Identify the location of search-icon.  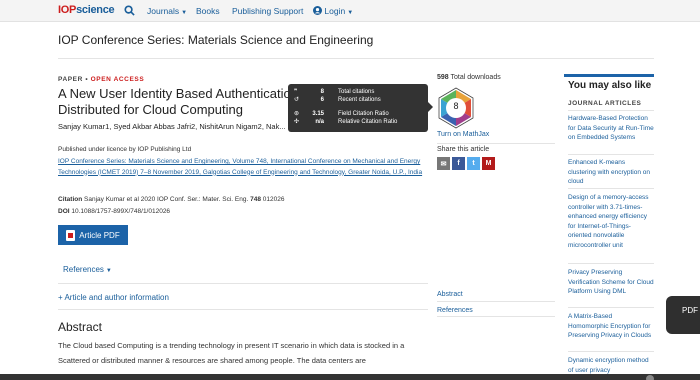
(129, 11).